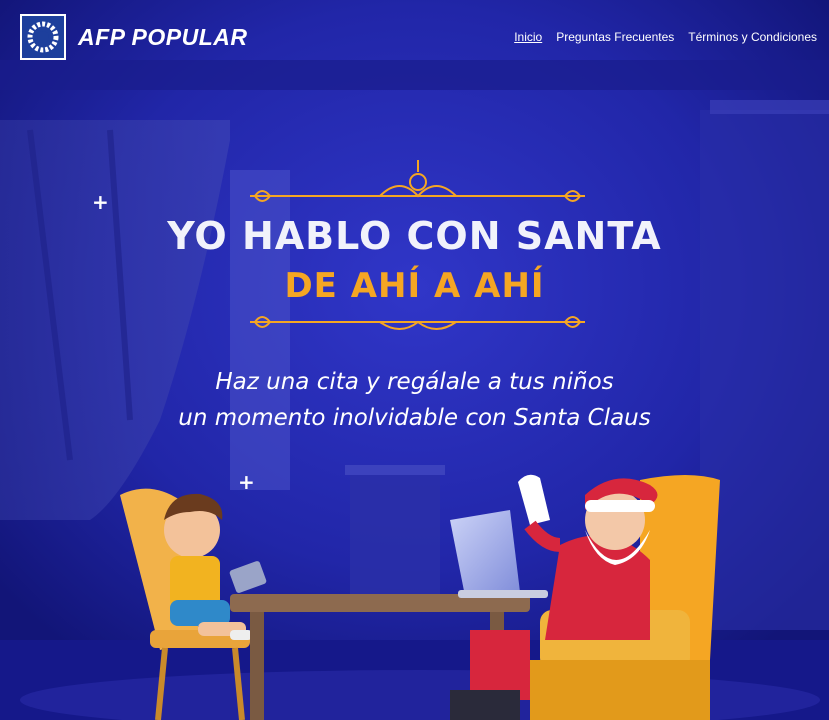  Describe the element at coordinates (414, 286) in the screenshot. I see `hero-title-line2: DE AHÍ A AHÍ` at that location.